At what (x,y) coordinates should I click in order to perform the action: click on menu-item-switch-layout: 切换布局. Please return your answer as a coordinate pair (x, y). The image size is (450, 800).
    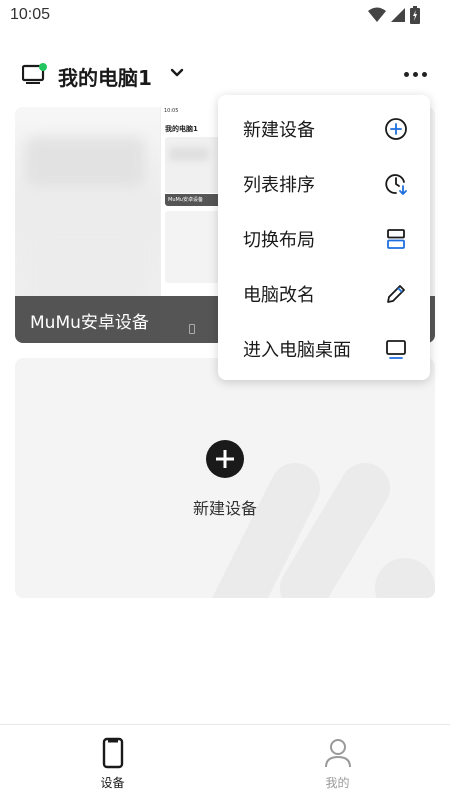
    Looking at the image, I should click on (324, 237).